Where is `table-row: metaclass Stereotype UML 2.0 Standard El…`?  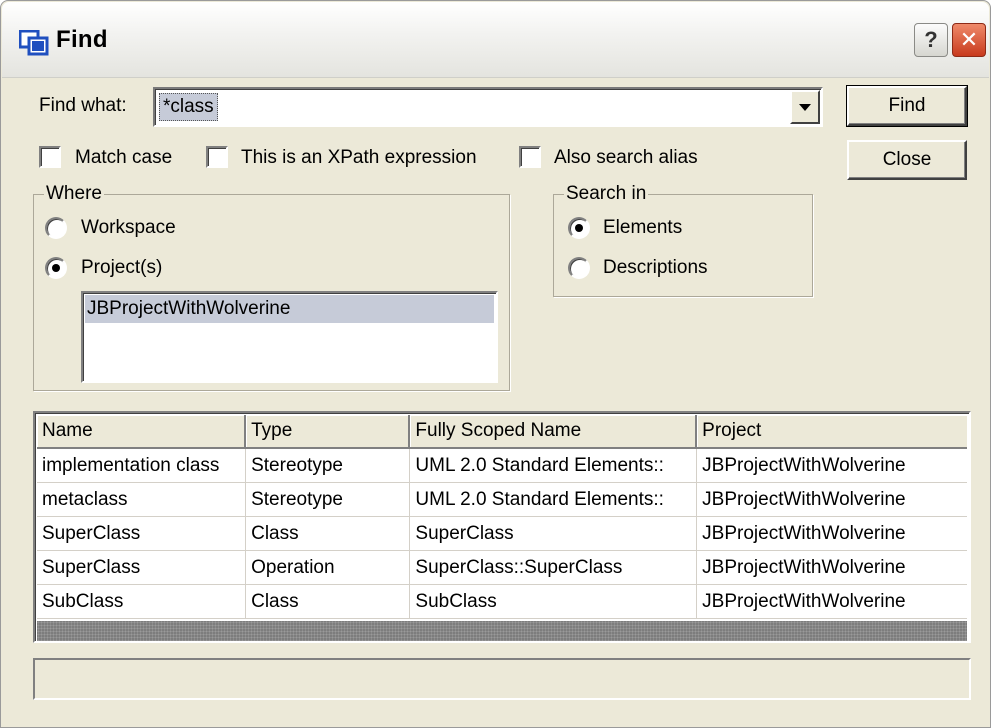 table-row: metaclass Stereotype UML 2.0 Standard El… is located at coordinates (502, 500).